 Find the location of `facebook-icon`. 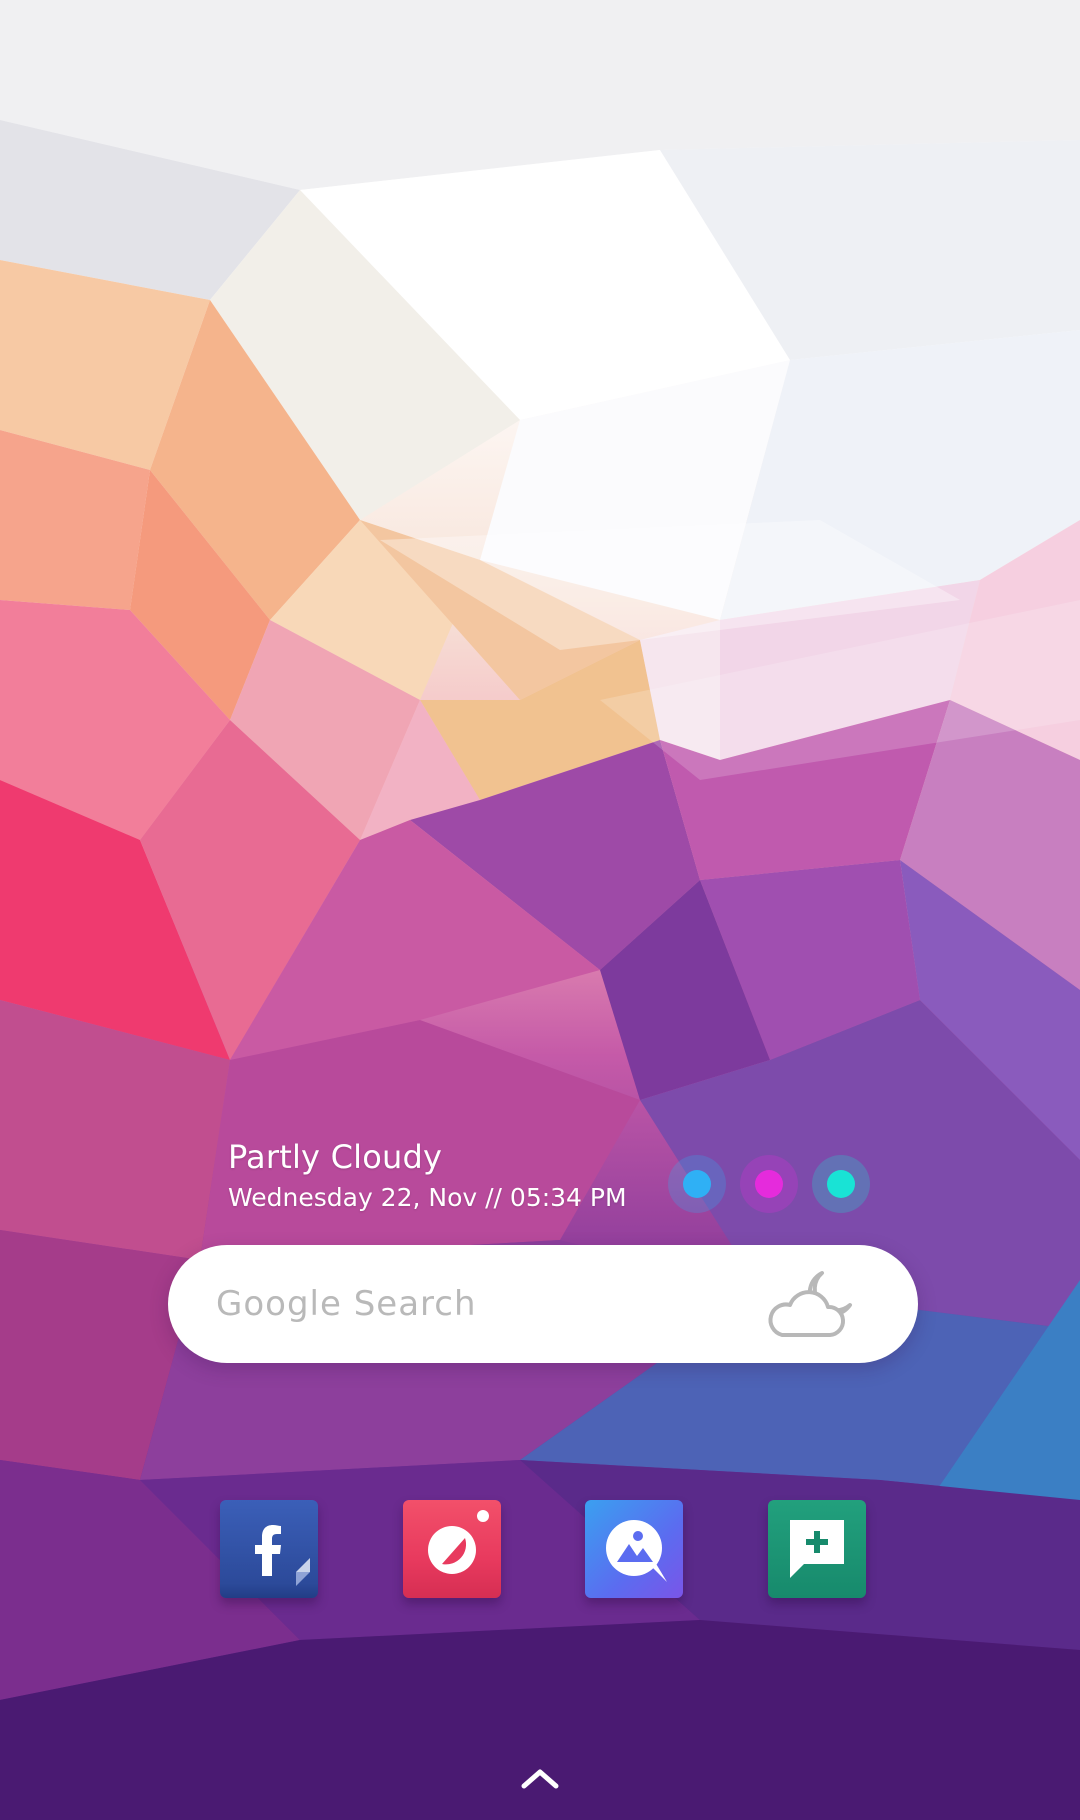

facebook-icon is located at coordinates (282, 1555).